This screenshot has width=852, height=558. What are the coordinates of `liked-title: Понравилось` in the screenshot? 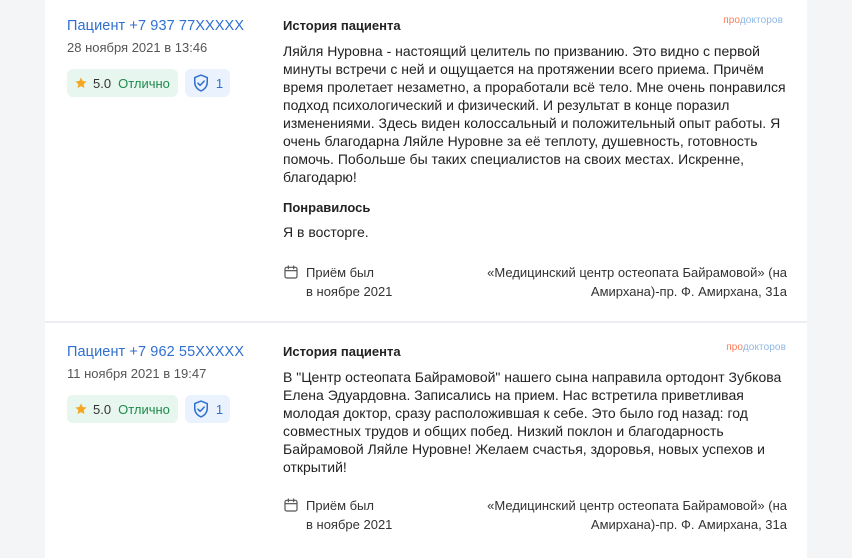 It's located at (327, 207).